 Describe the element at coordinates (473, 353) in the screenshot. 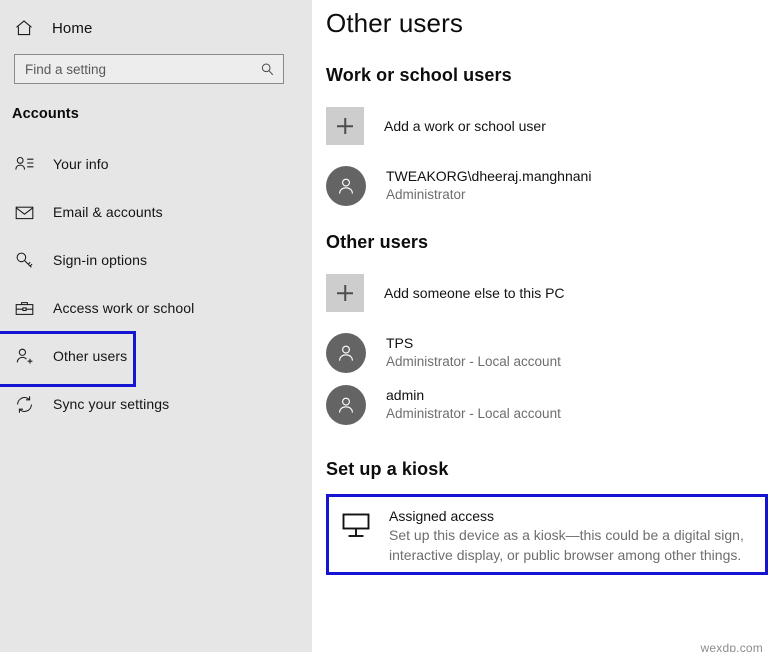

I see `user-texts: TPS Administrator - Local account` at that location.